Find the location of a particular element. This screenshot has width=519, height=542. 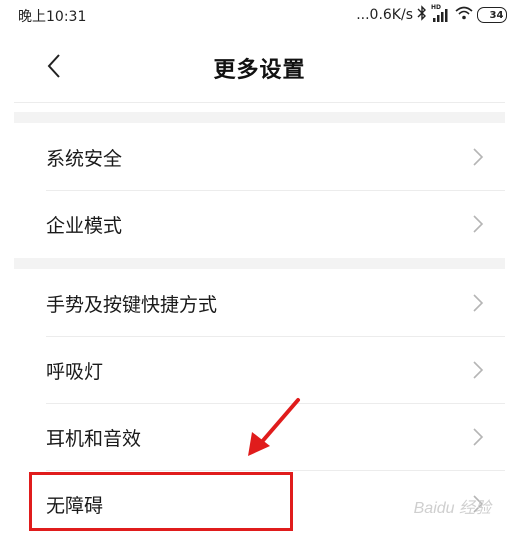

signal-icon: HD is located at coordinates (441, 13).